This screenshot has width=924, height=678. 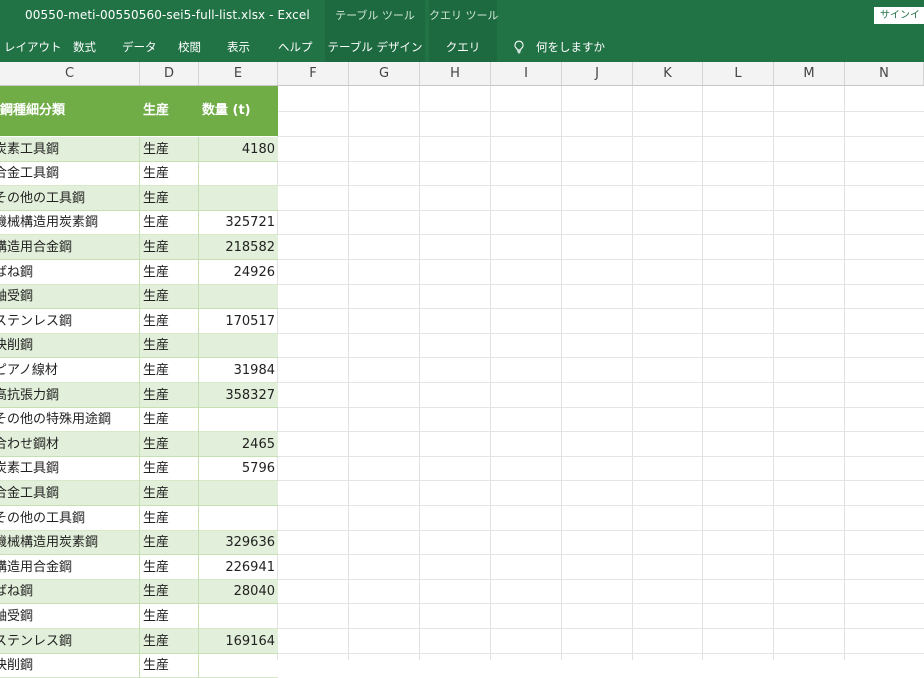 What do you see at coordinates (238, 73) in the screenshot?
I see `column-header-e: E` at bounding box center [238, 73].